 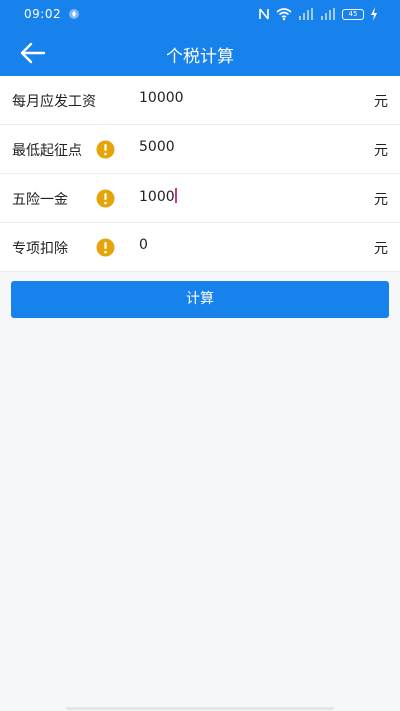 What do you see at coordinates (244, 248) in the screenshot?
I see `deduction-input: 0` at bounding box center [244, 248].